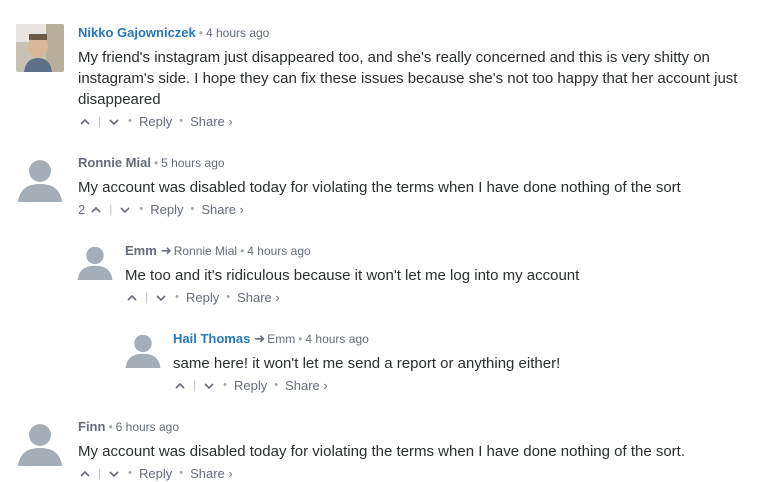 The height and width of the screenshot is (482, 760). Describe the element at coordinates (91, 426) in the screenshot. I see `comment-author: Finn` at that location.